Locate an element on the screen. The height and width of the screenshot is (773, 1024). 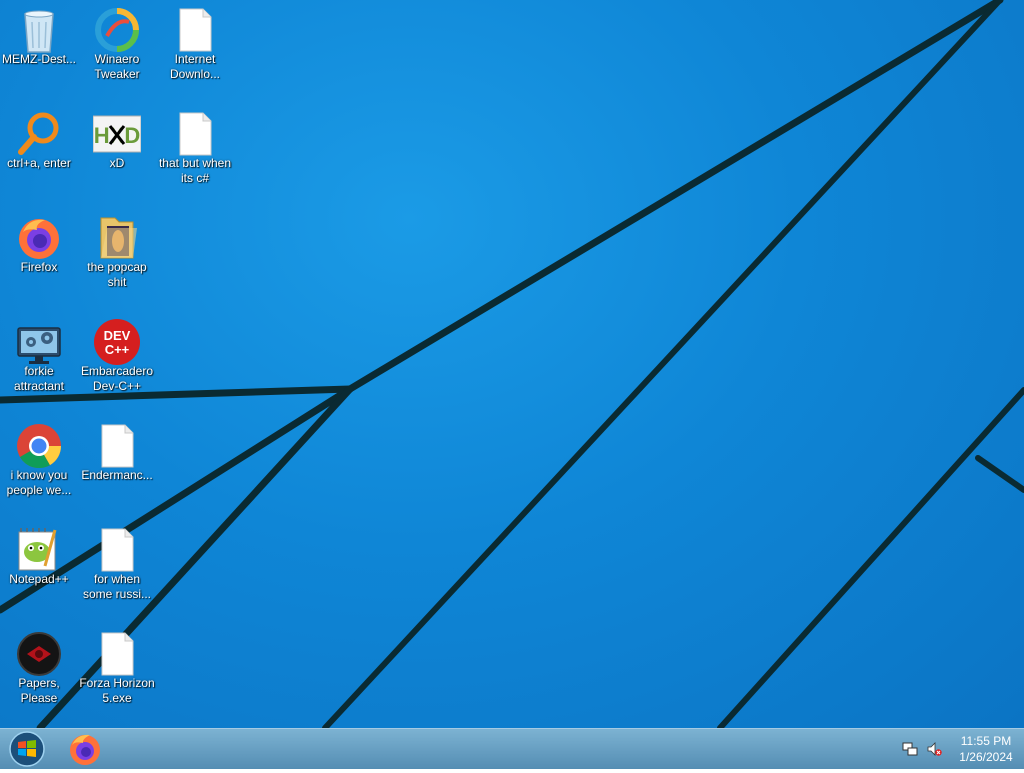
desktop-icon-devcpp: DEV C++ Embarcadero Dev-C++ is located at coordinates (117, 364).